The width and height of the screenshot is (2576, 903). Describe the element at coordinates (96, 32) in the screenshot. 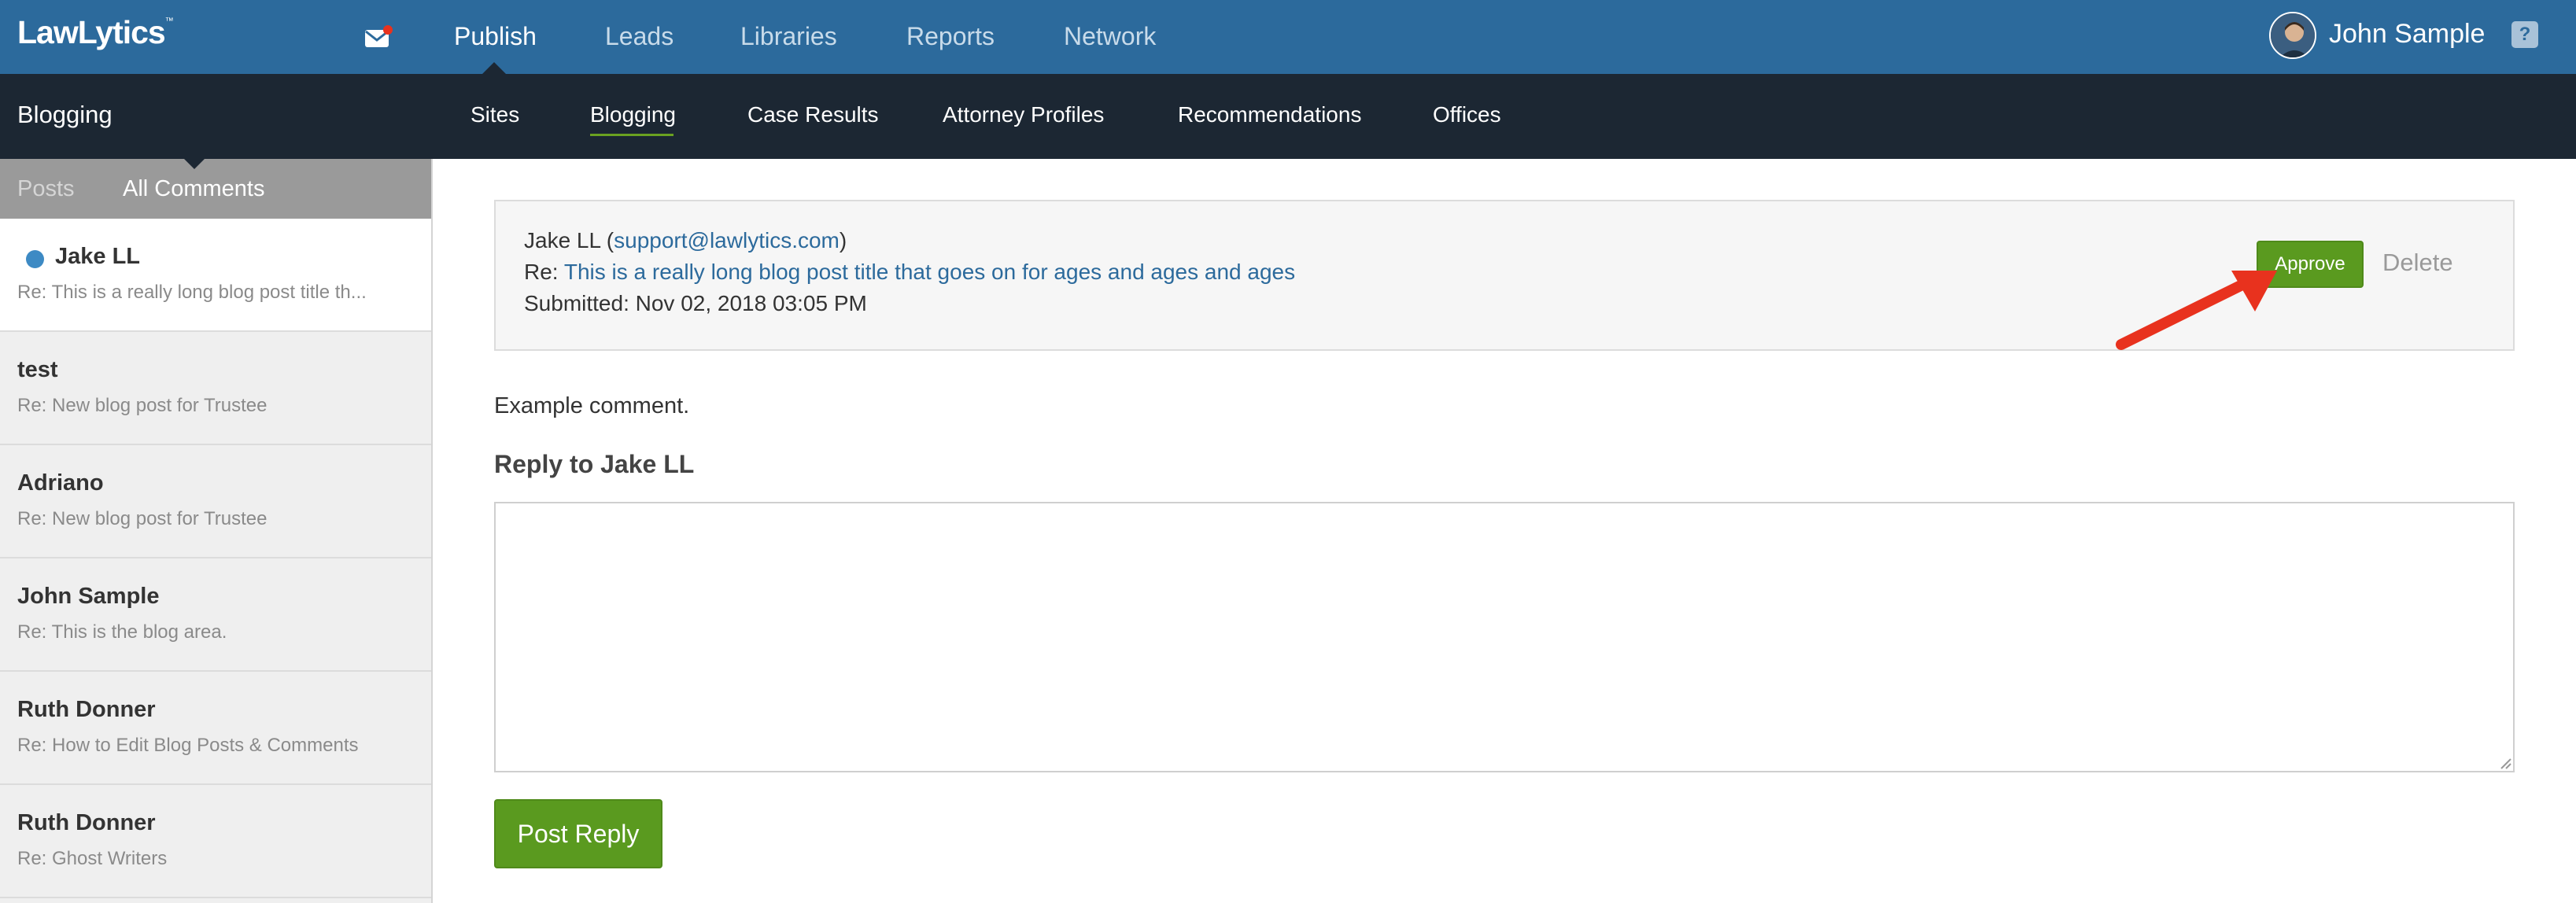

I see `lawlytics-logo: LawLytics™` at that location.